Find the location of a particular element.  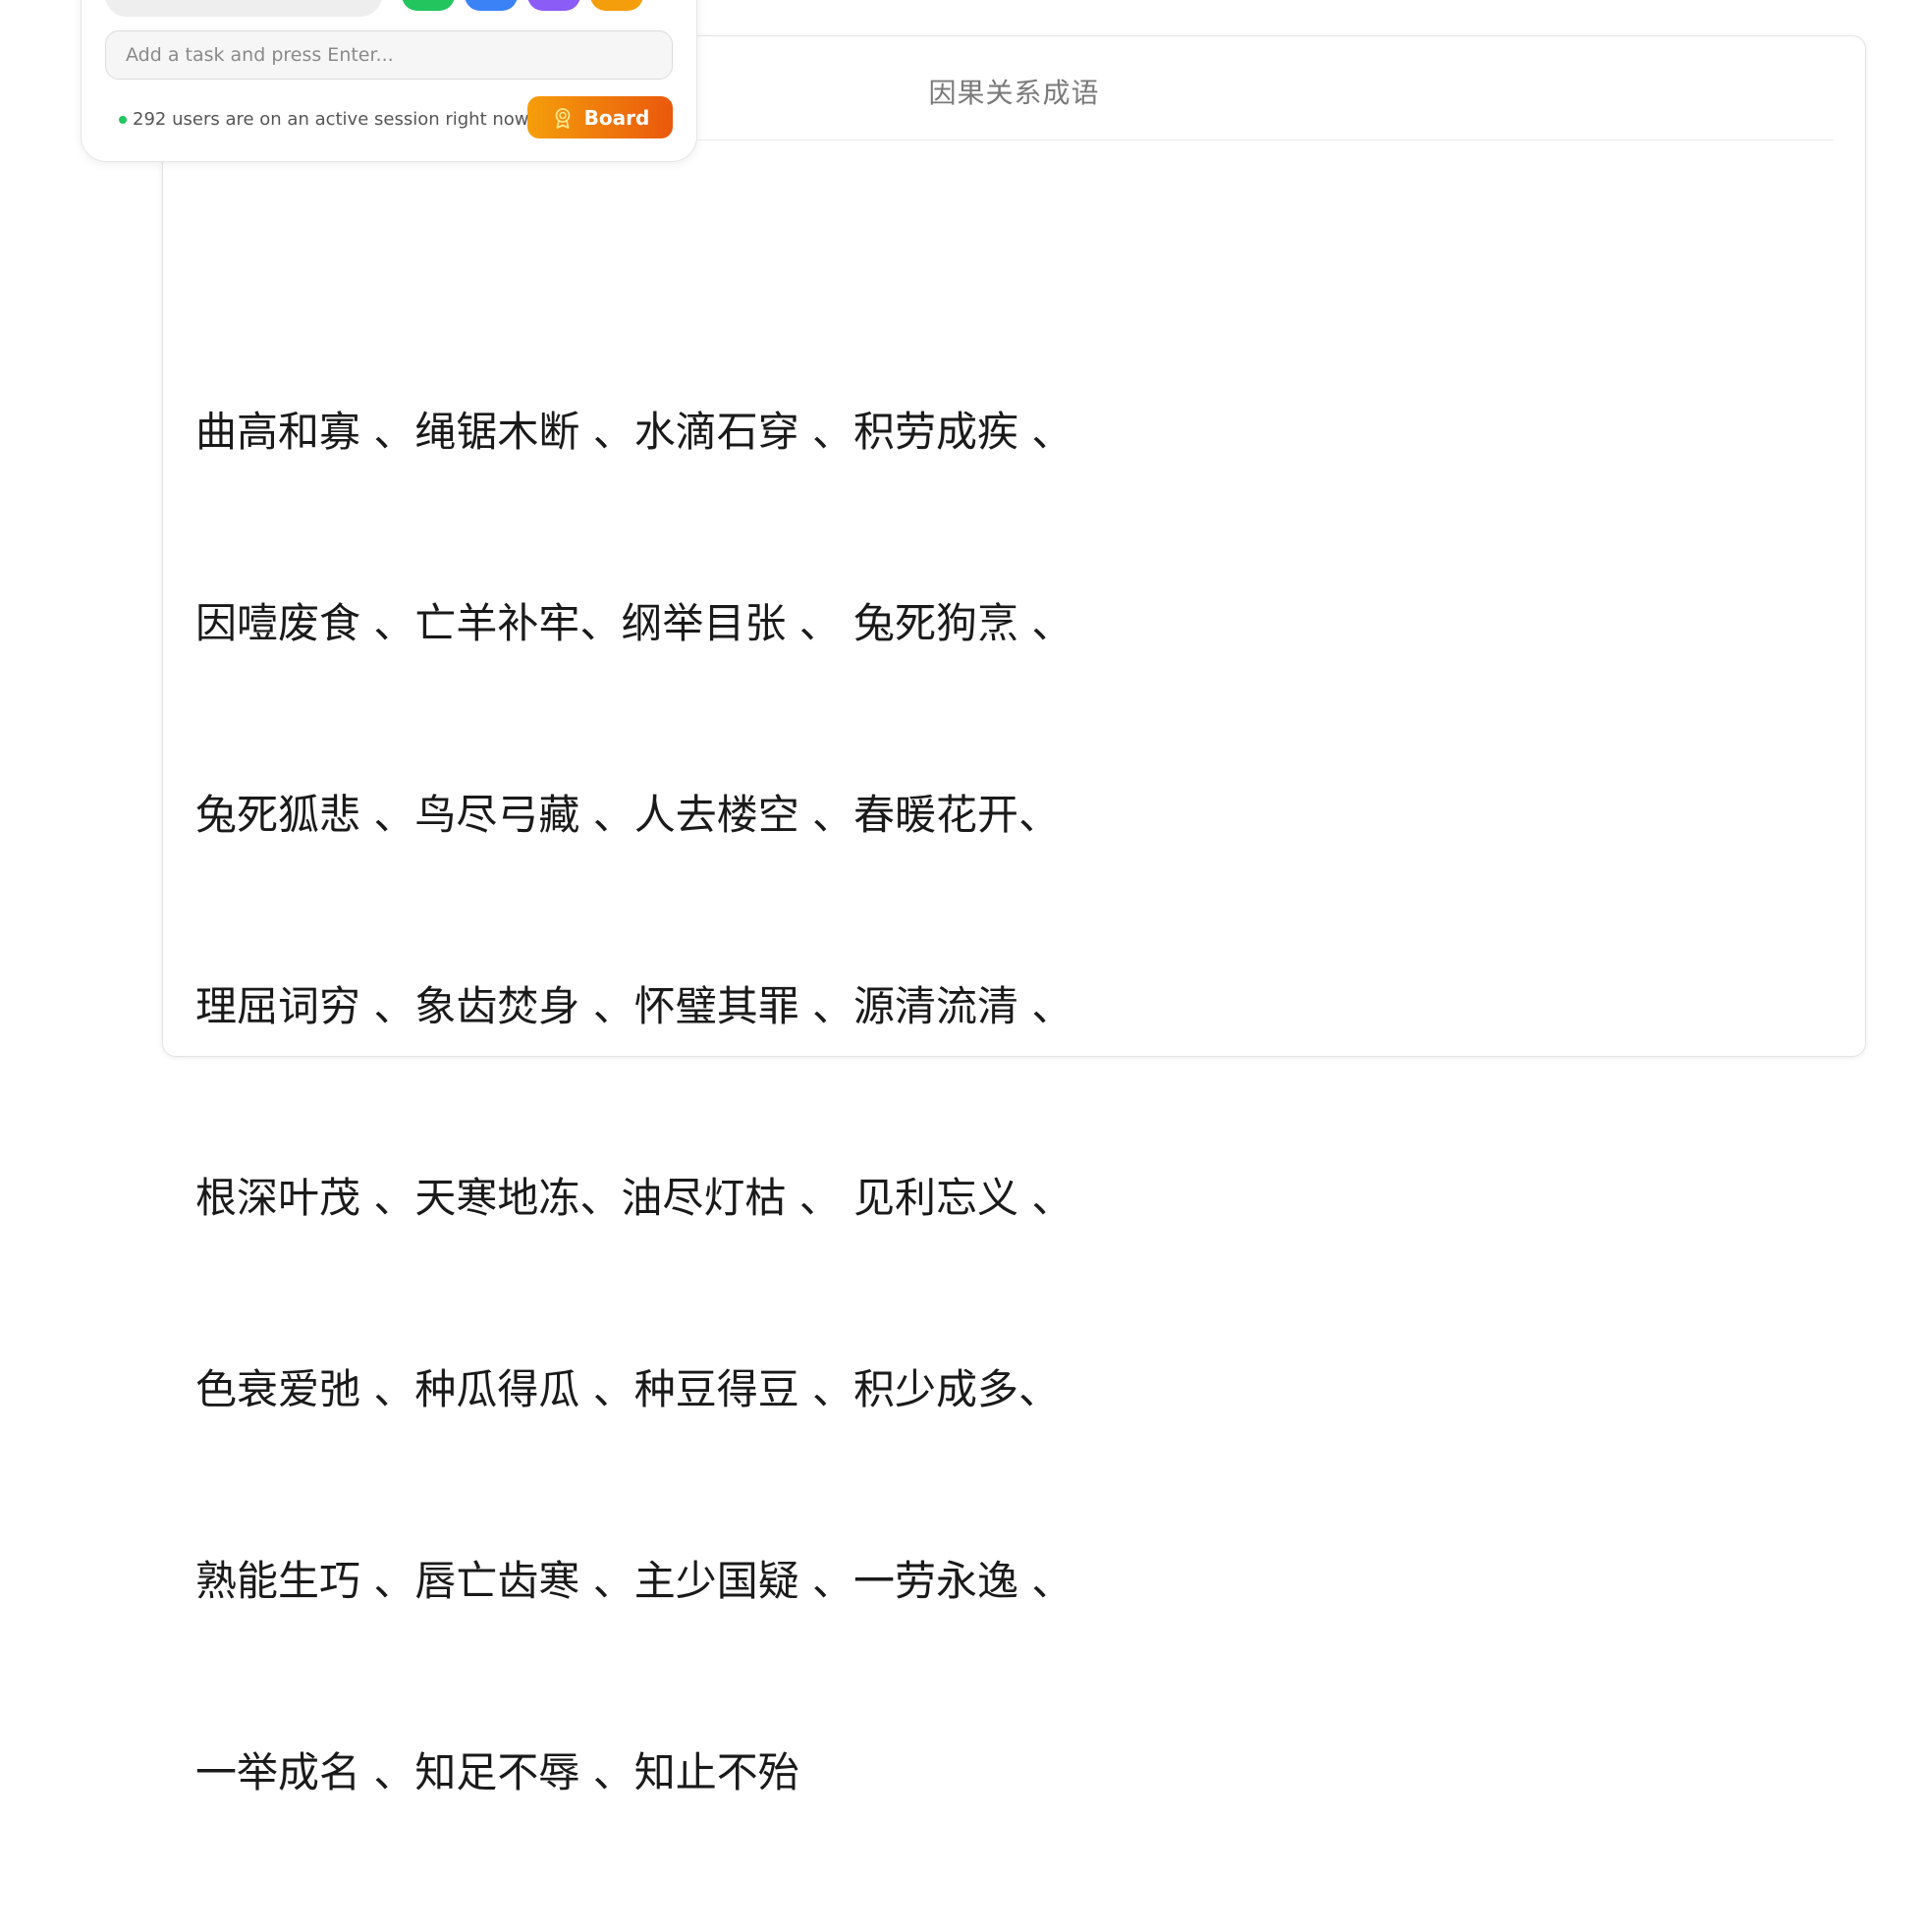

board-button-label: Board is located at coordinates (616, 118).